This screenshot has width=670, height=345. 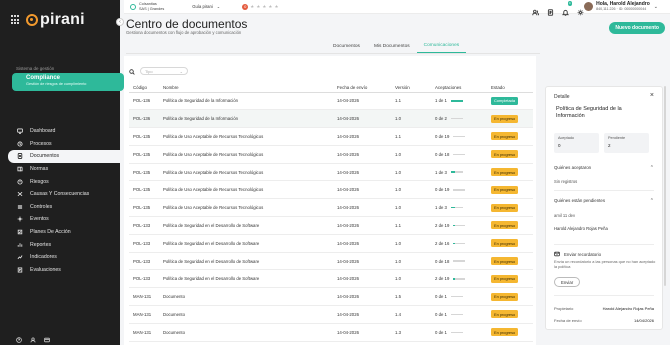 I want to click on pending-label: Pendiente, so click(x=617, y=138).